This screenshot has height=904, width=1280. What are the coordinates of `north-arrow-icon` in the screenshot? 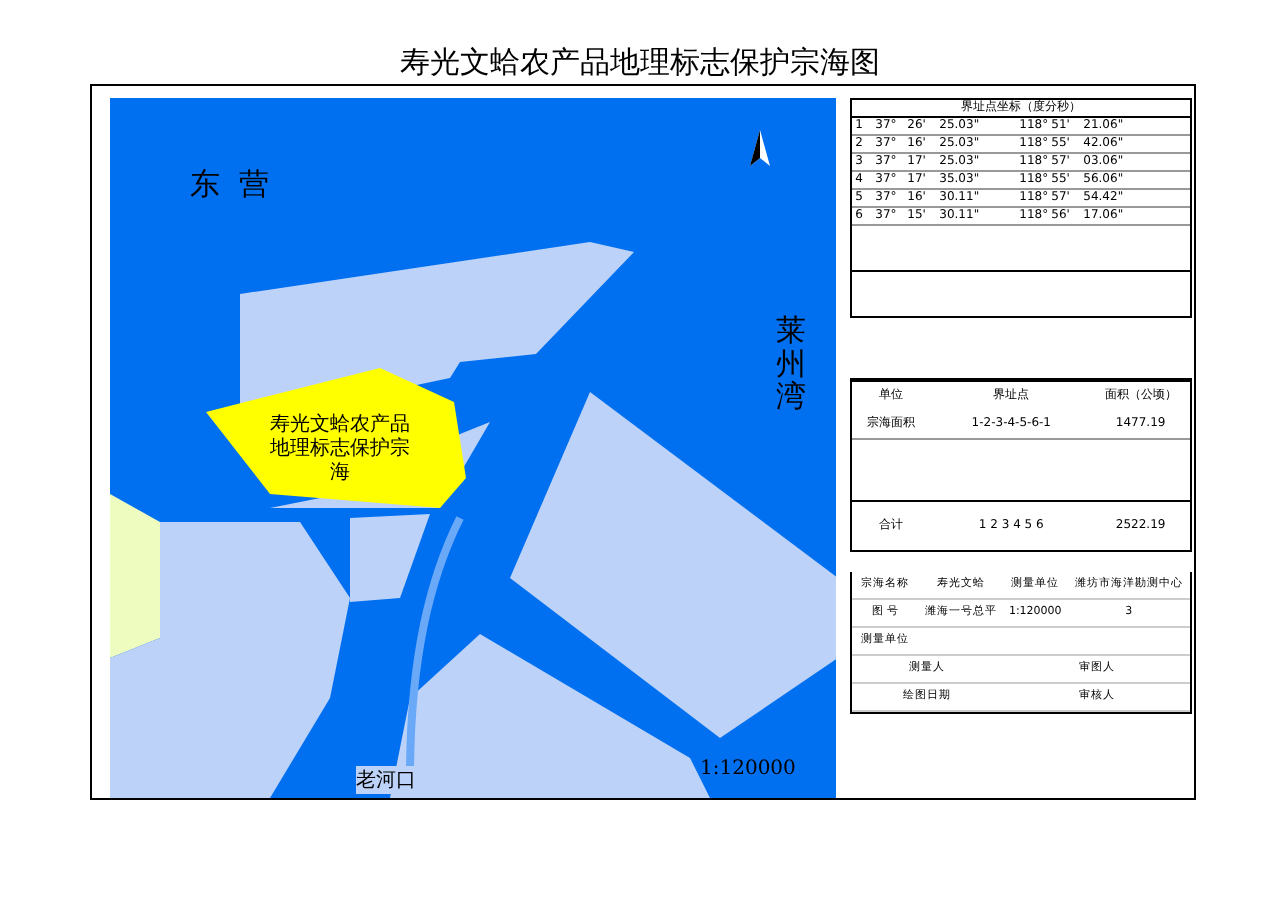 It's located at (760, 148).